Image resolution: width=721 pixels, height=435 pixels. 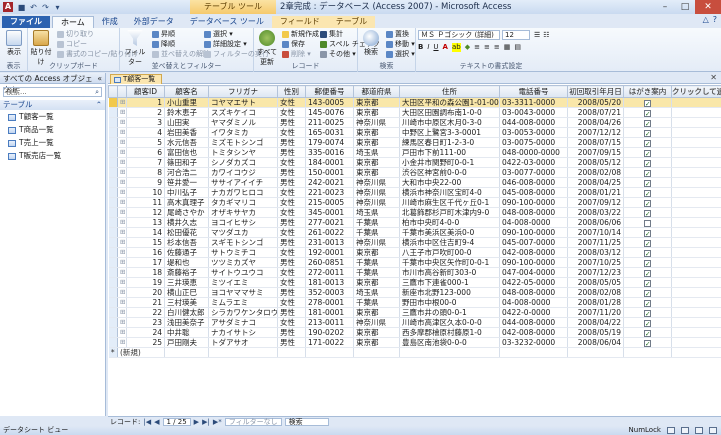 What do you see at coordinates (300, 34) in the screenshot?
I see `new-record-button: 新規作成` at bounding box center [300, 34].